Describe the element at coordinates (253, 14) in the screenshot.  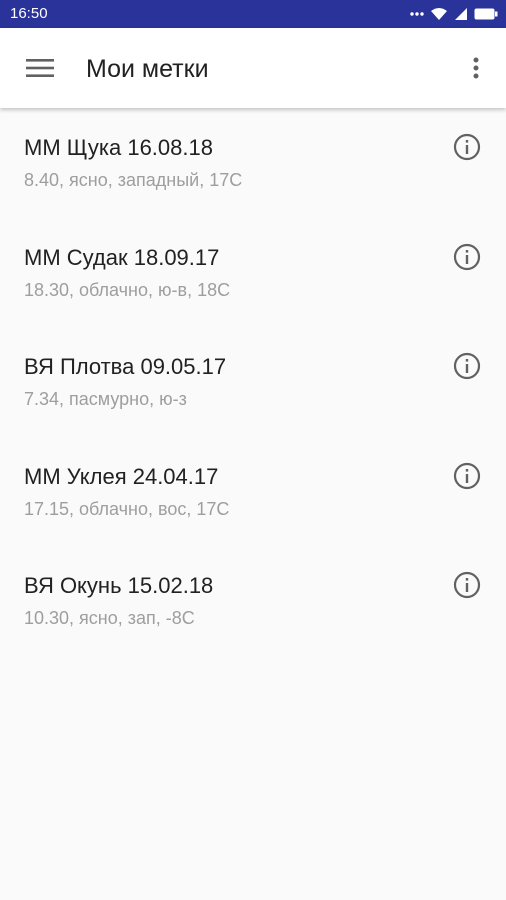
I see `status-bar: 16:50` at that location.